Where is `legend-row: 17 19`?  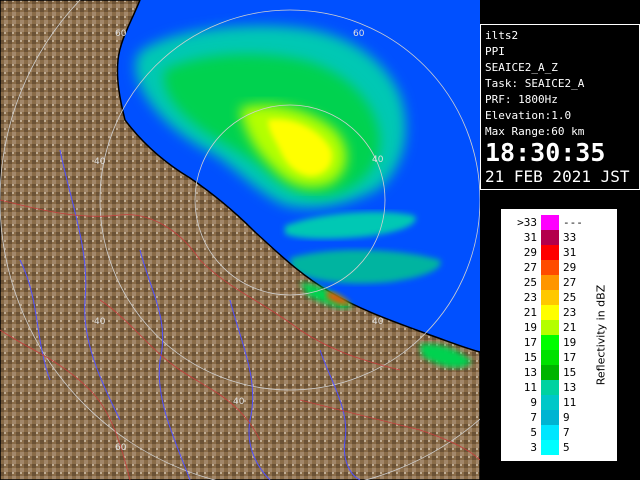
legend-row: 17 19 is located at coordinates (543, 342).